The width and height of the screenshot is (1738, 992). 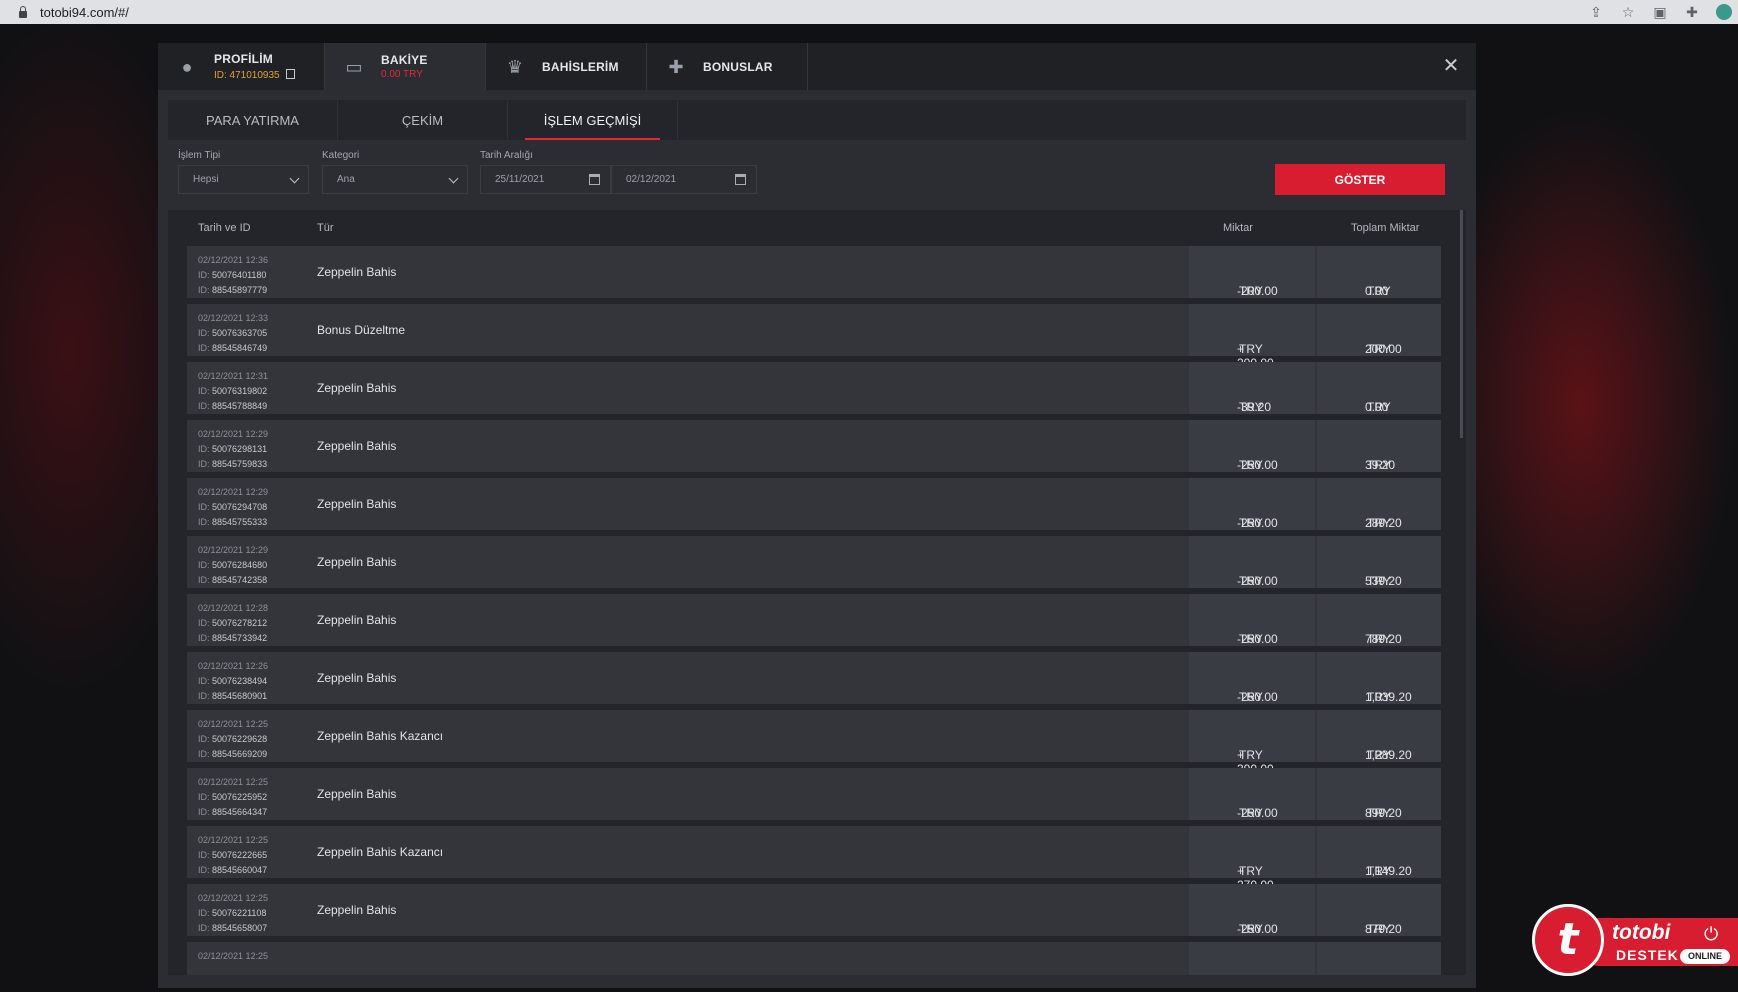 What do you see at coordinates (1252, 958) in the screenshot?
I see `row-amount` at bounding box center [1252, 958].